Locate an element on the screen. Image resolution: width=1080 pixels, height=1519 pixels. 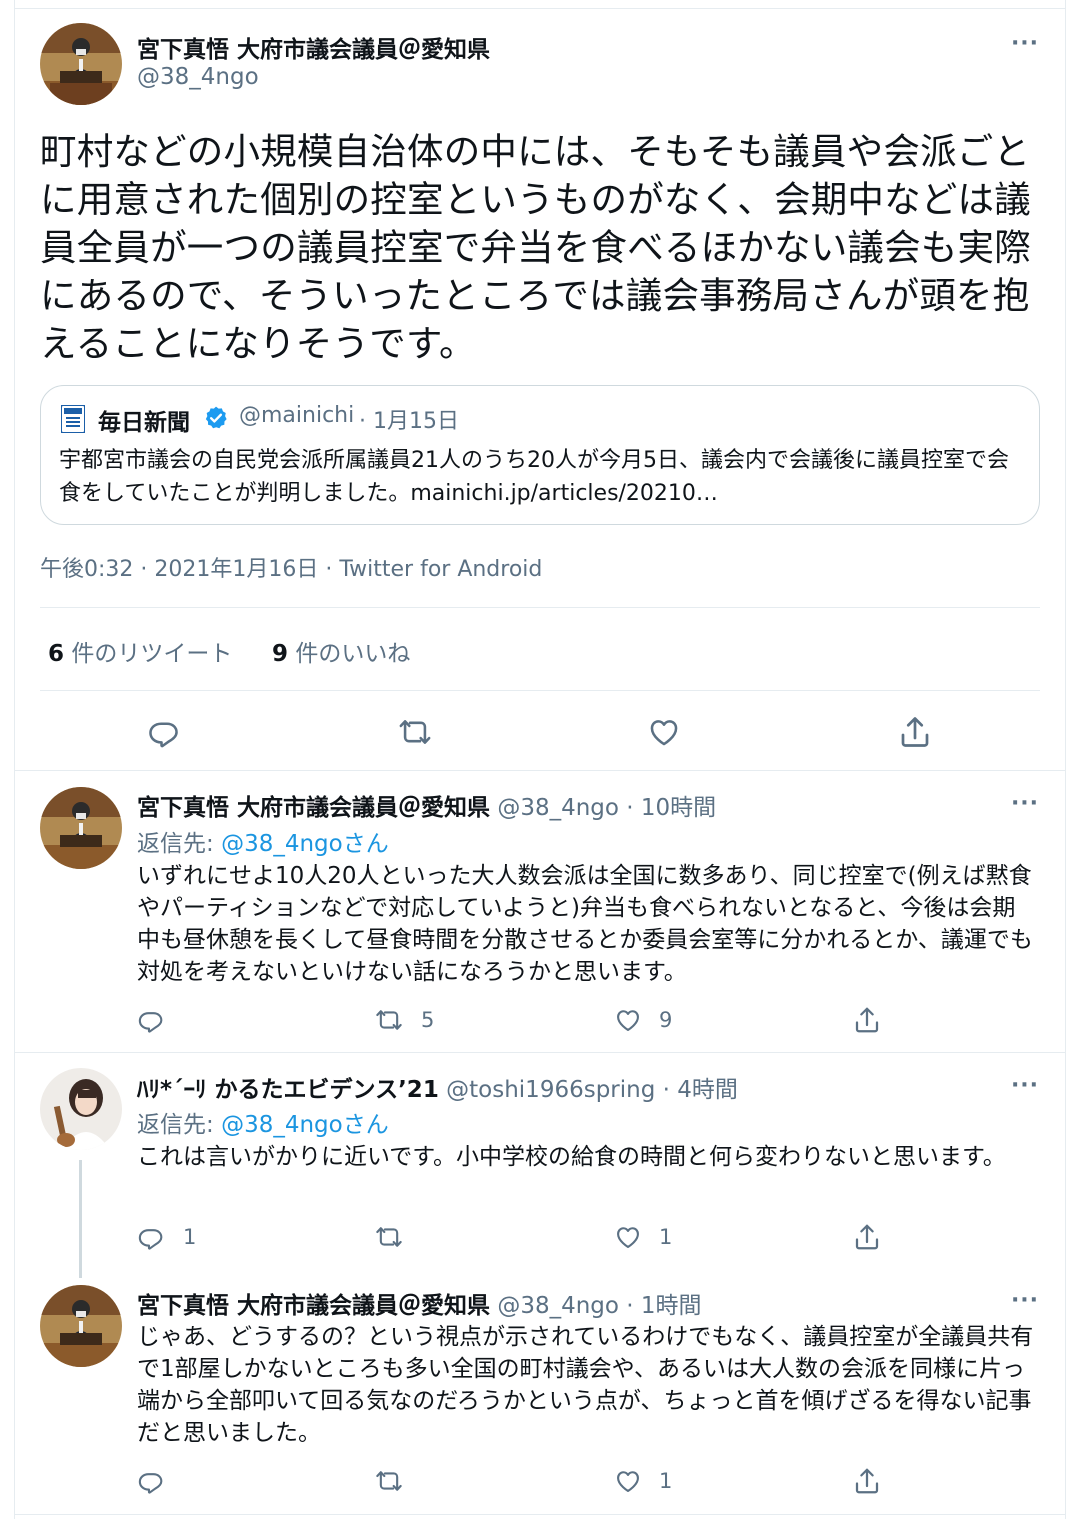
reply-count: 1 is located at coordinates (190, 1237).